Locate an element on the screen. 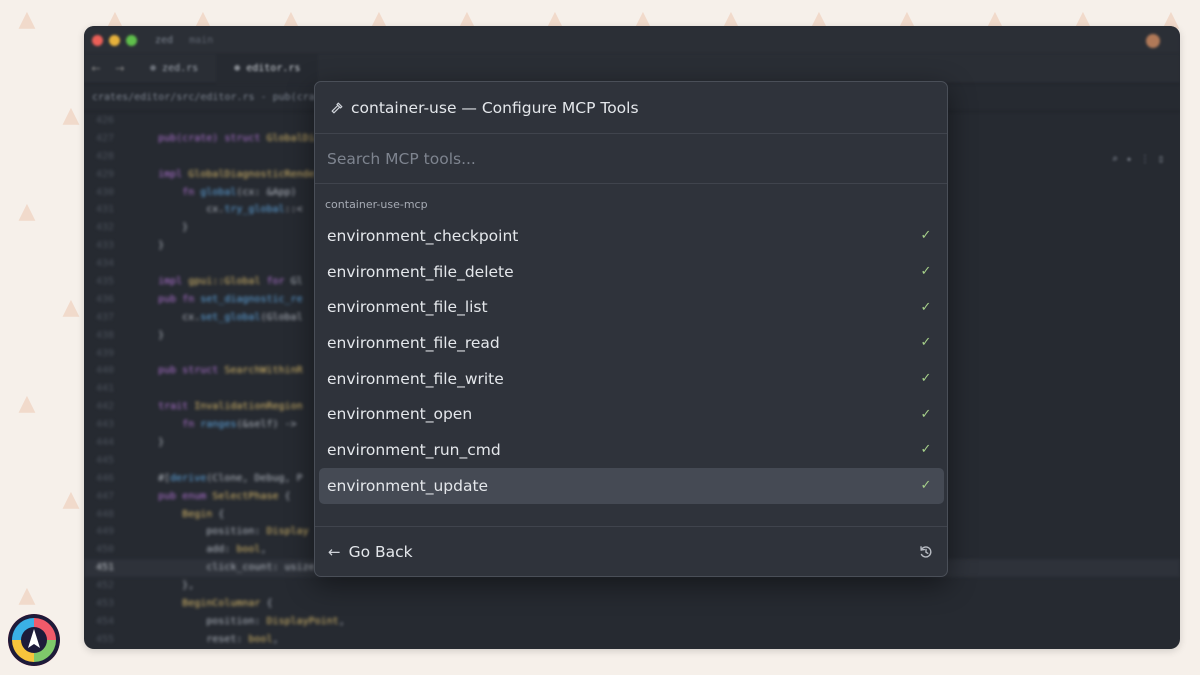  reset-icon is located at coordinates (926, 552).